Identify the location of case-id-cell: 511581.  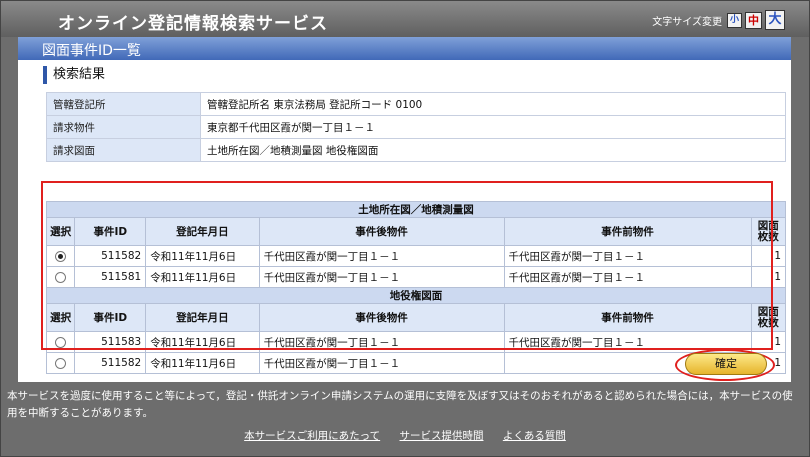
(110, 277).